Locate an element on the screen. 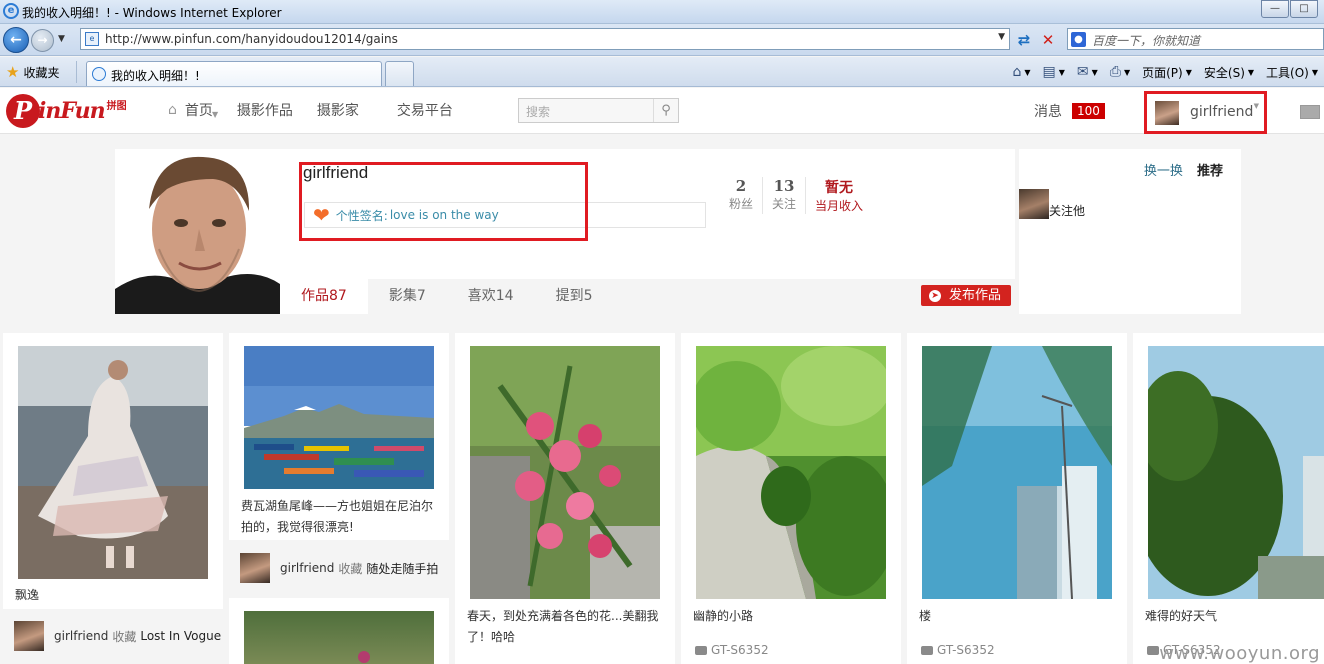 This screenshot has width=1324, height=664. watermark: www.wooyun.org is located at coordinates (1239, 653).